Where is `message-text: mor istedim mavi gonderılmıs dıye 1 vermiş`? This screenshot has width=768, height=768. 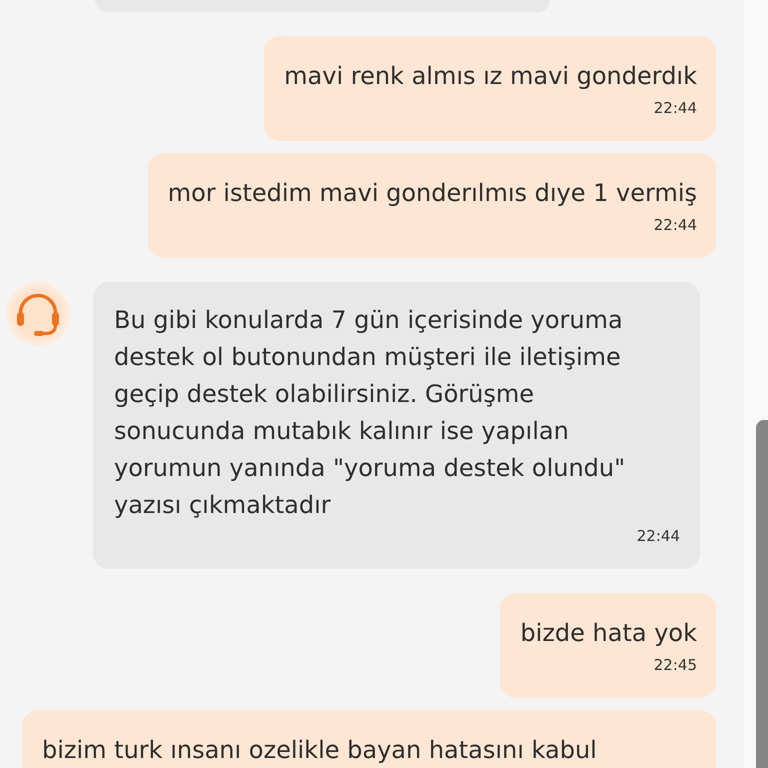
message-text: mor istedim mavi gonderılmıs dıye 1 vermiş is located at coordinates (432, 193).